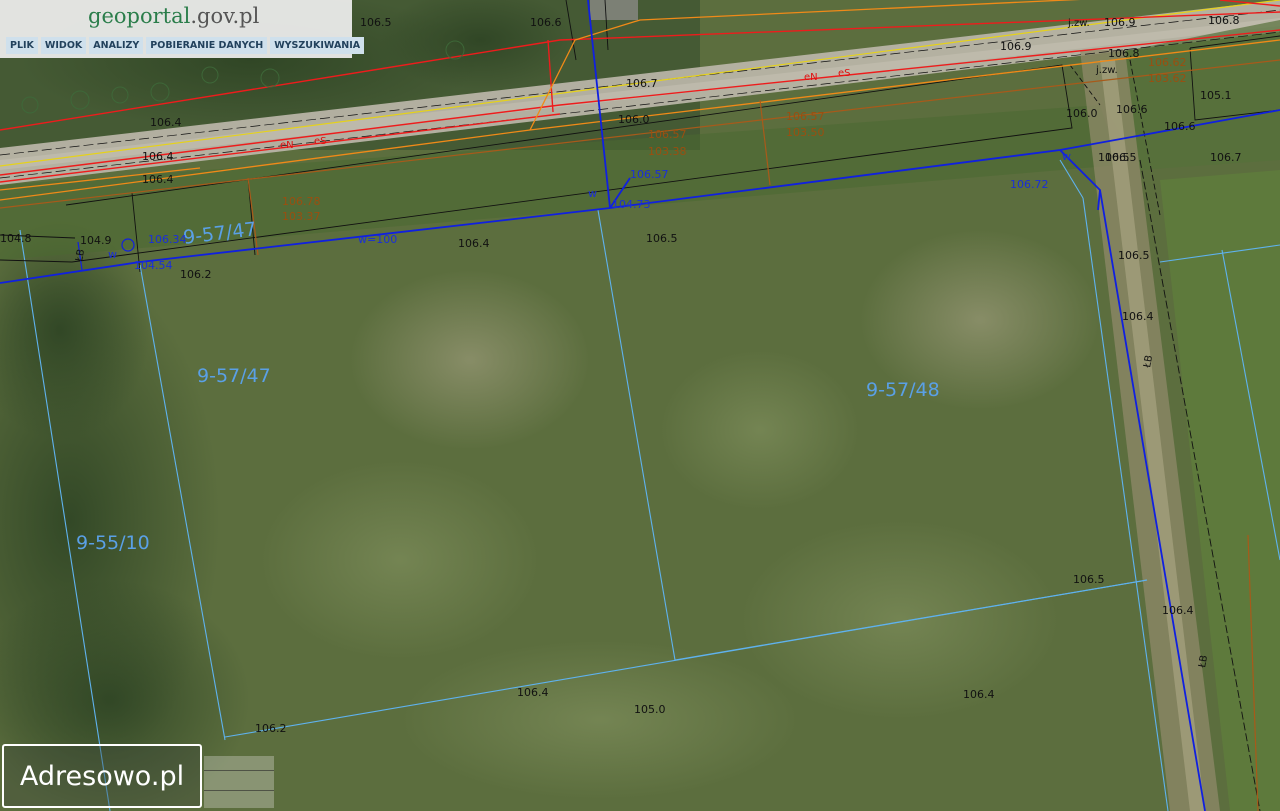  What do you see at coordinates (650, 709) in the screenshot?
I see `elevation-point: 105.0` at bounding box center [650, 709].